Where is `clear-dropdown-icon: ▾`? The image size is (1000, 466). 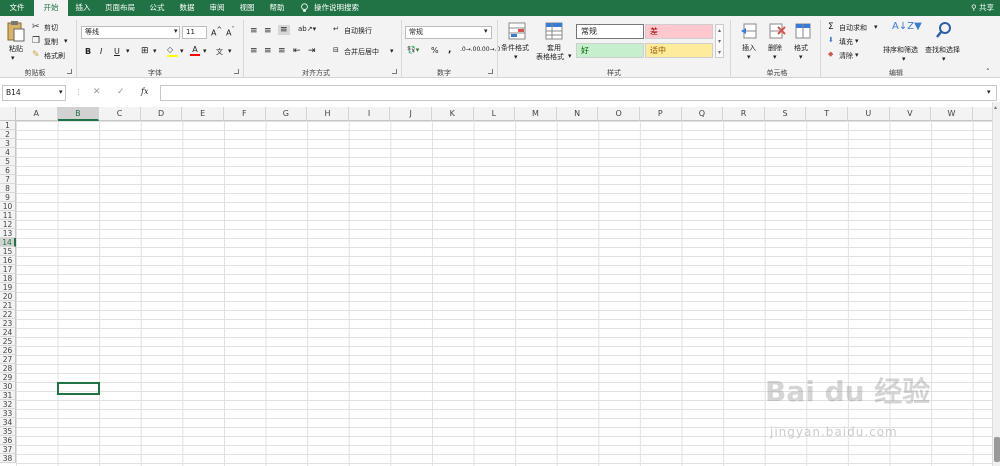 clear-dropdown-icon: ▾ is located at coordinates (857, 55).